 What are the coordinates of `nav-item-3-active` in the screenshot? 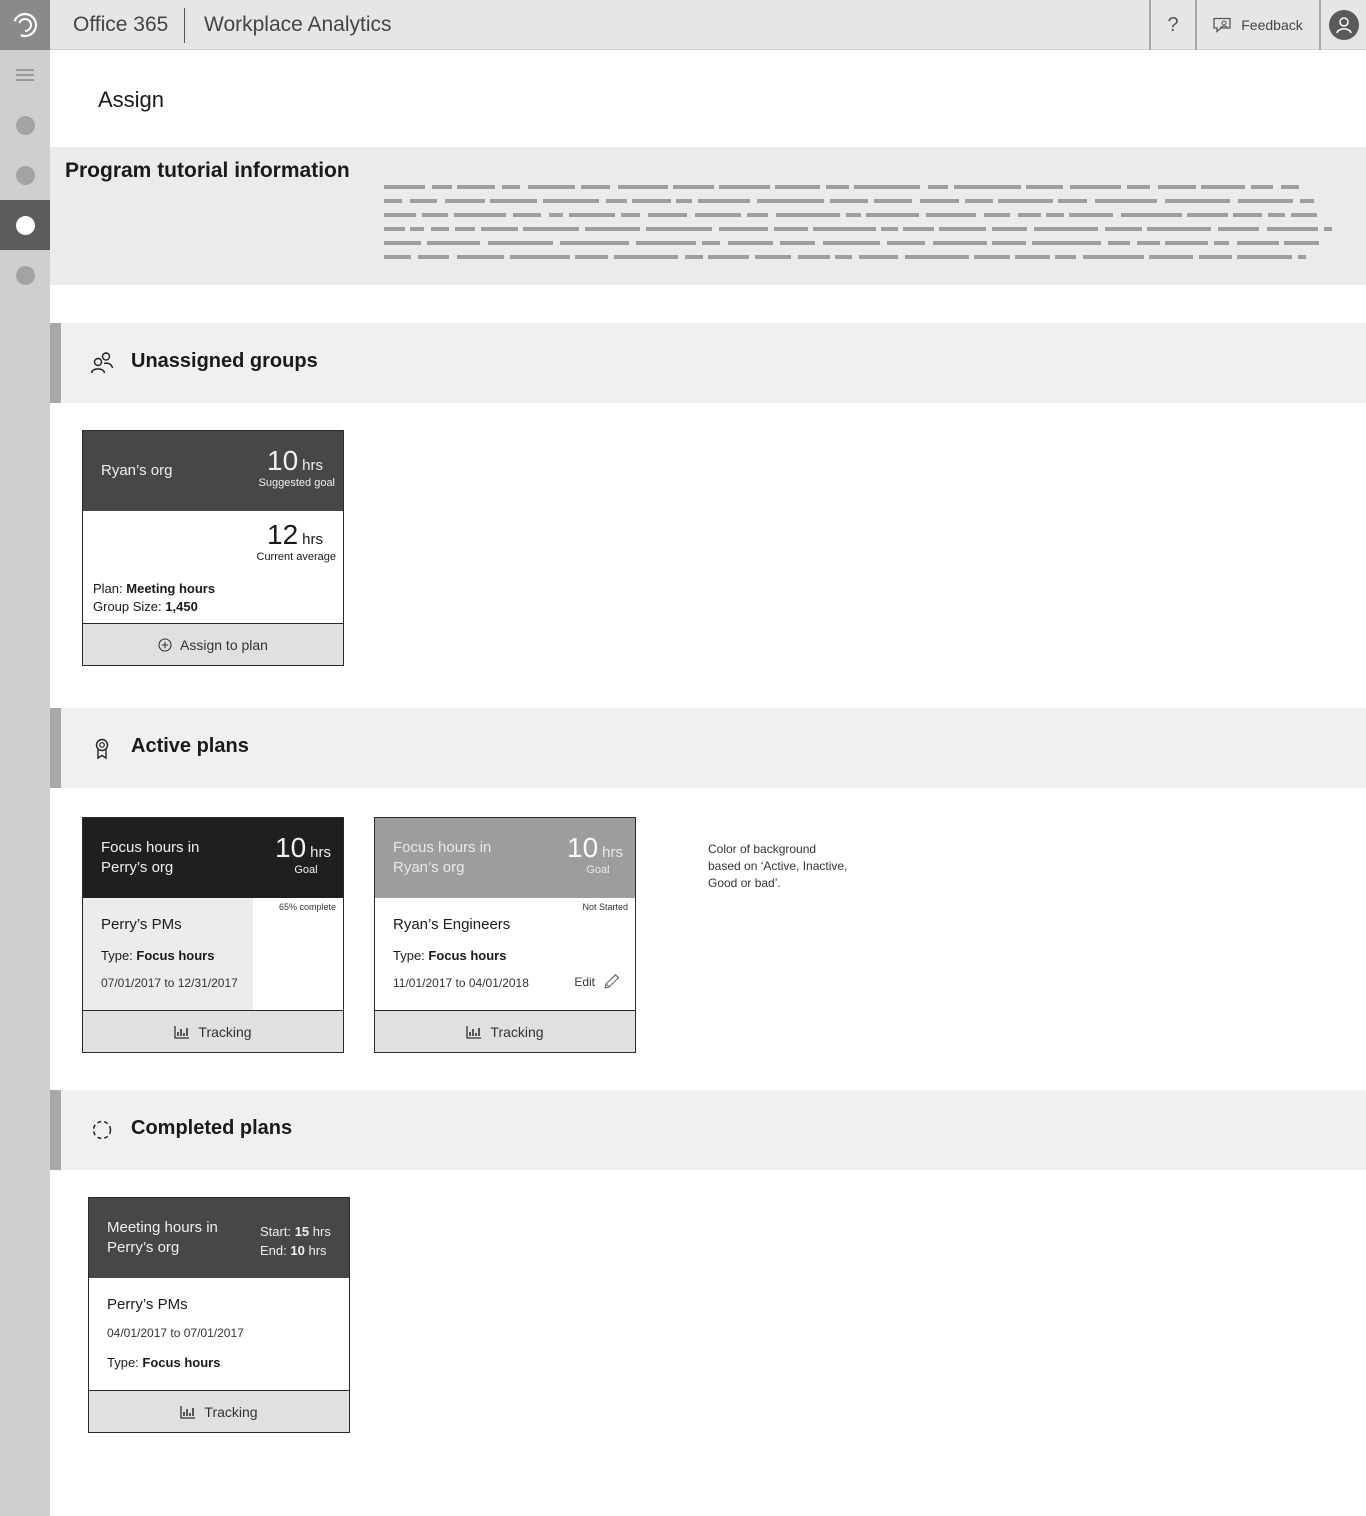 It's located at (25, 225).